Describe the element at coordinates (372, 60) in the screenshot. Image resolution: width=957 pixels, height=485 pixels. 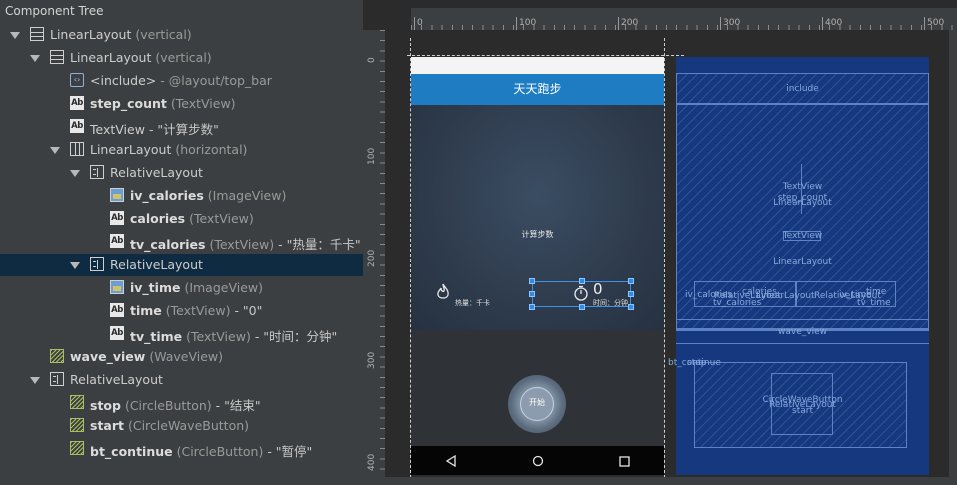
I see `ruler-tick-label: 0` at that location.